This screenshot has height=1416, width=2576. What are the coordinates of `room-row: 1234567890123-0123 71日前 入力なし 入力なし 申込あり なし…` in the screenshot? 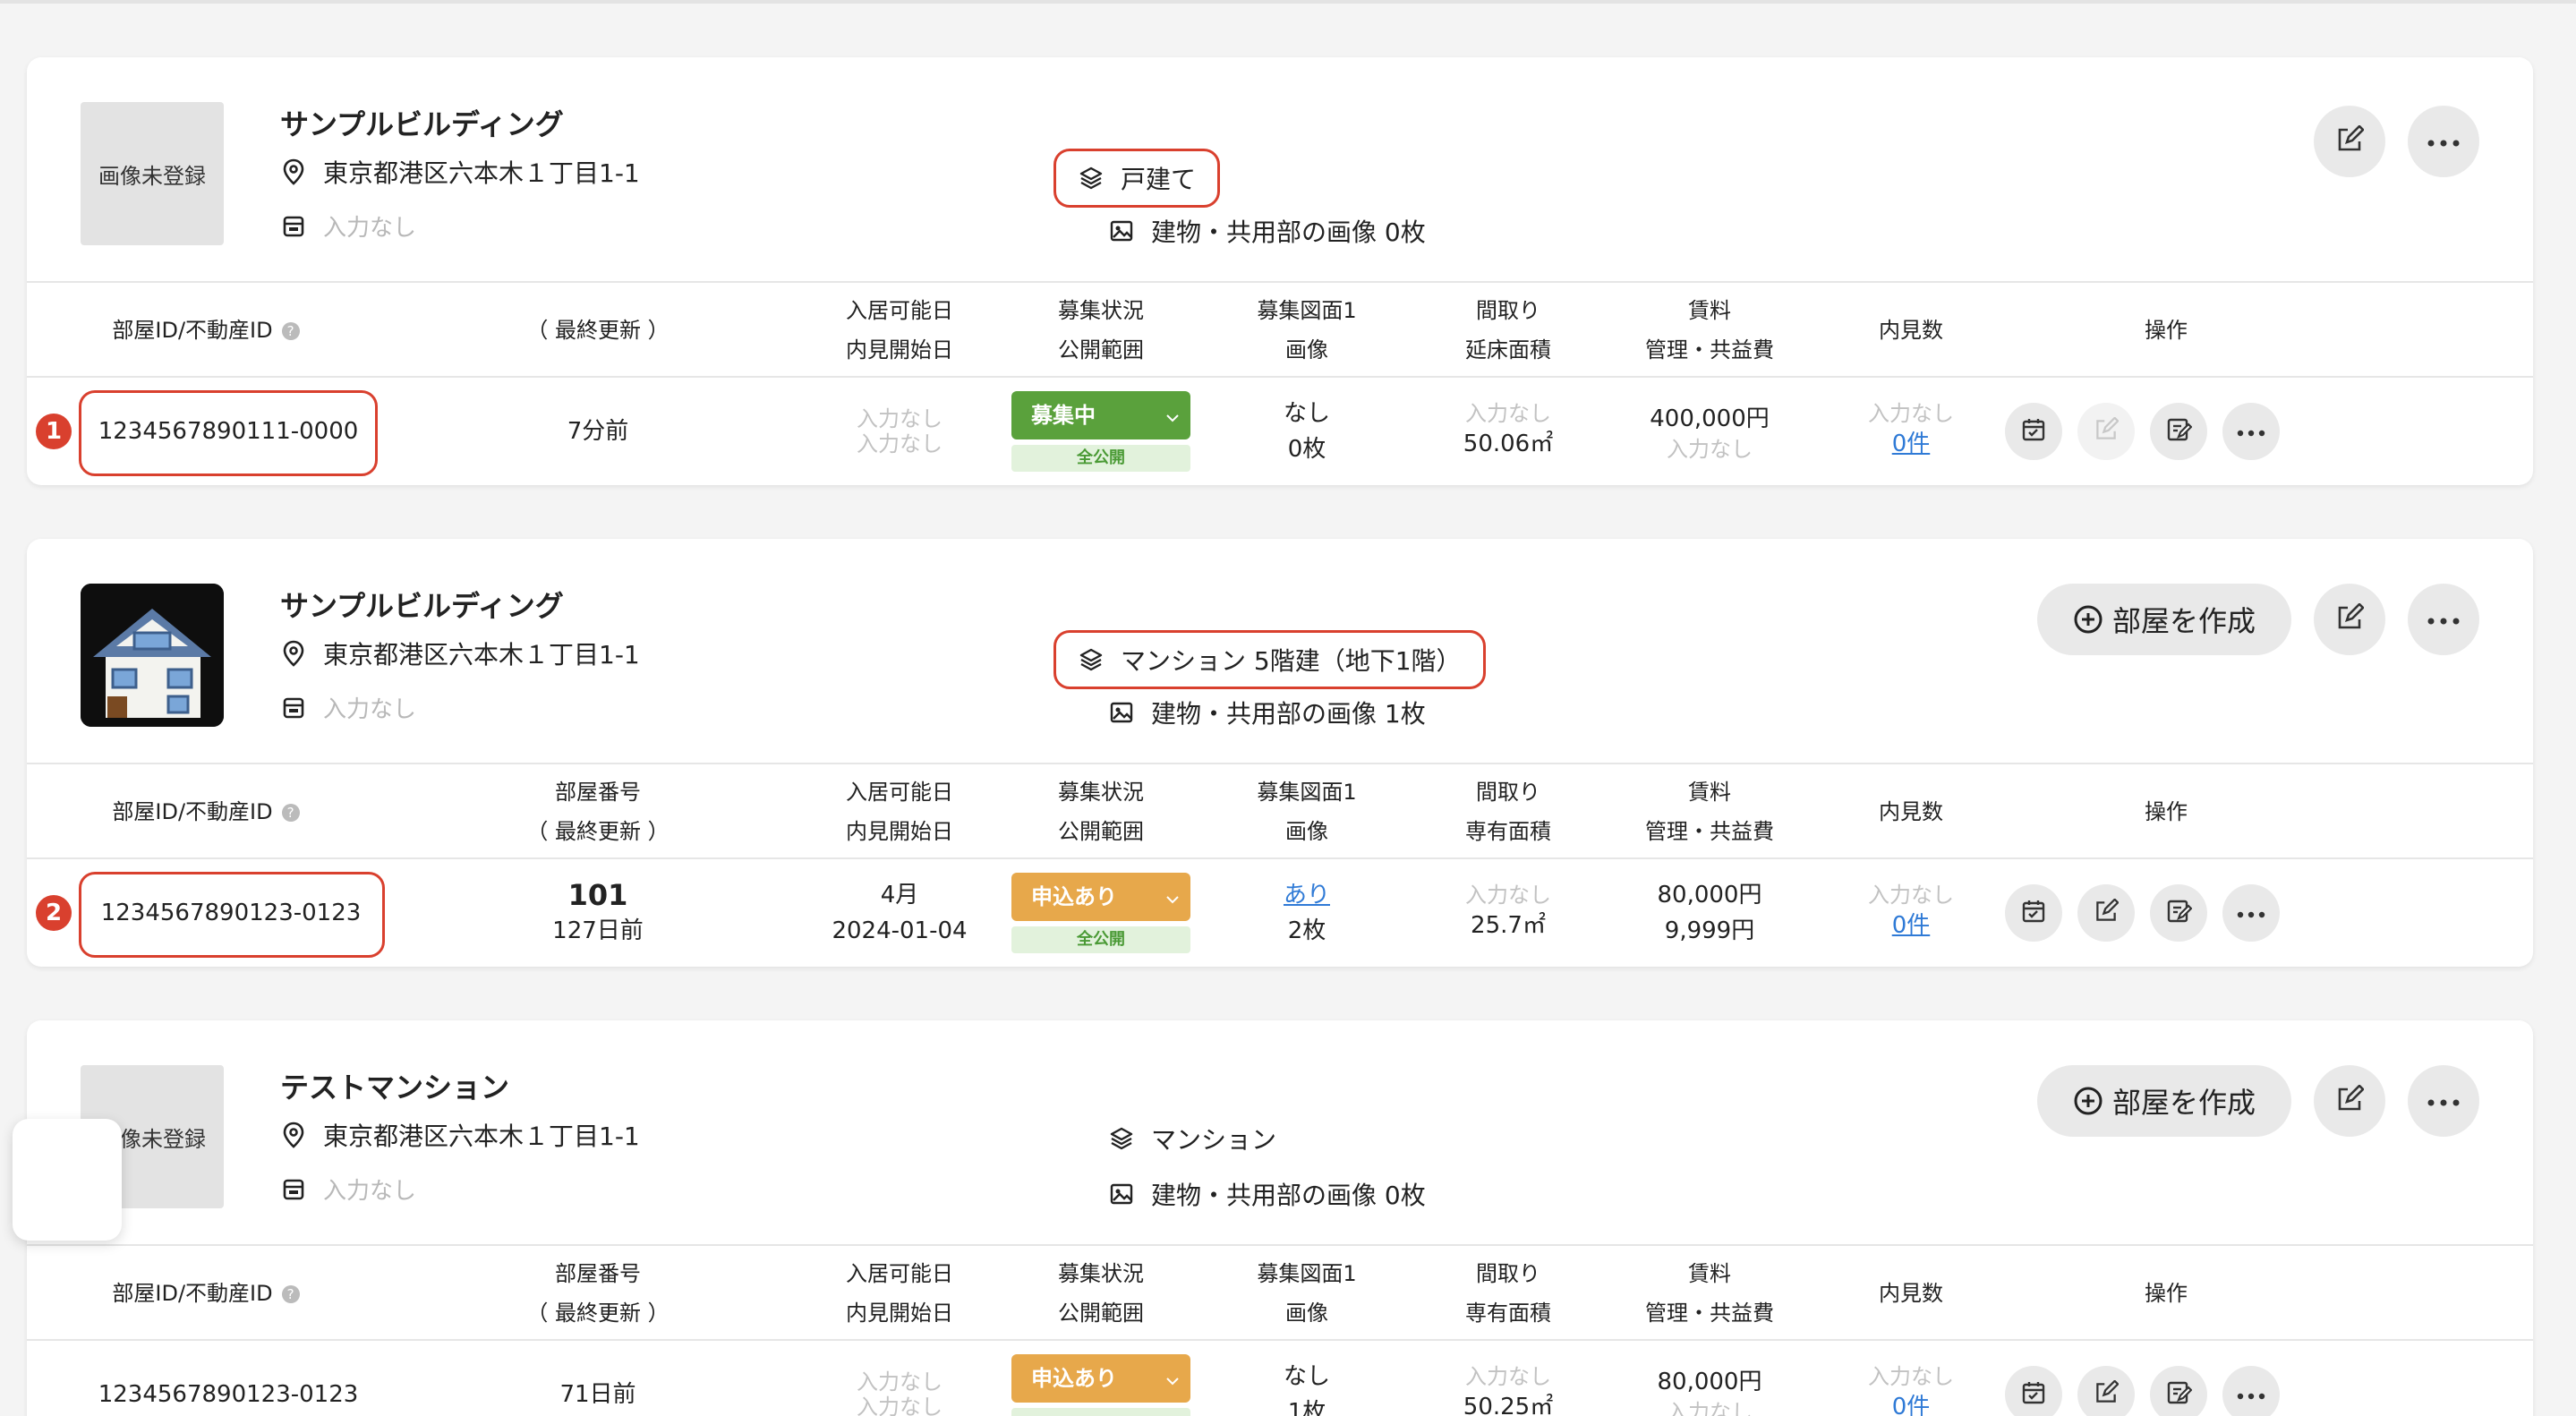 It's located at (1280, 1378).